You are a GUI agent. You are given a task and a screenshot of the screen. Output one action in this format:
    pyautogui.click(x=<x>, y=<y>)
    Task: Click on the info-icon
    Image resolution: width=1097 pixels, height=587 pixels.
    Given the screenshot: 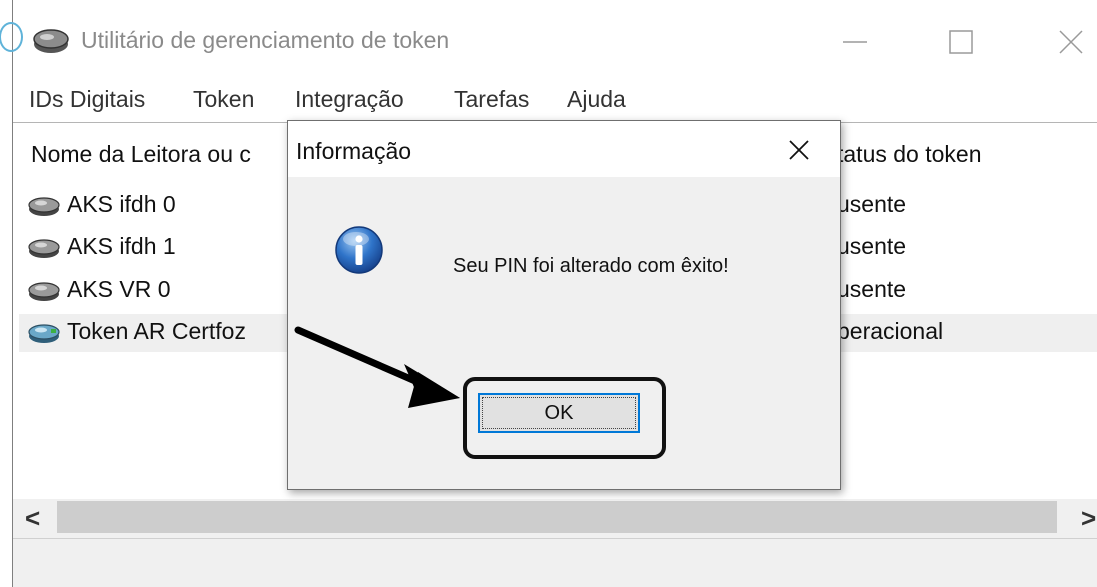 What is the action you would take?
    pyautogui.click(x=359, y=250)
    